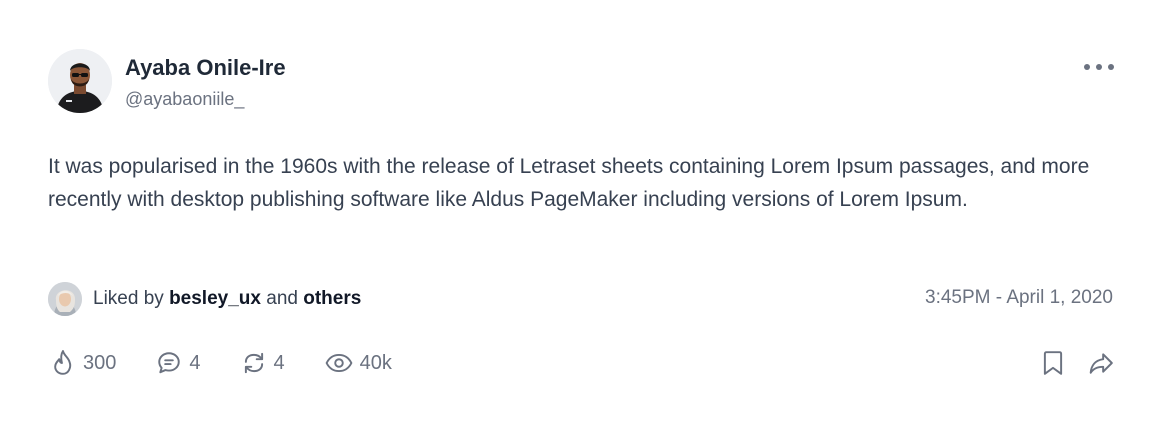 Image resolution: width=1160 pixels, height=428 pixels. Describe the element at coordinates (205, 68) in the screenshot. I see `author-name: Ayaba Onile-Ire` at that location.